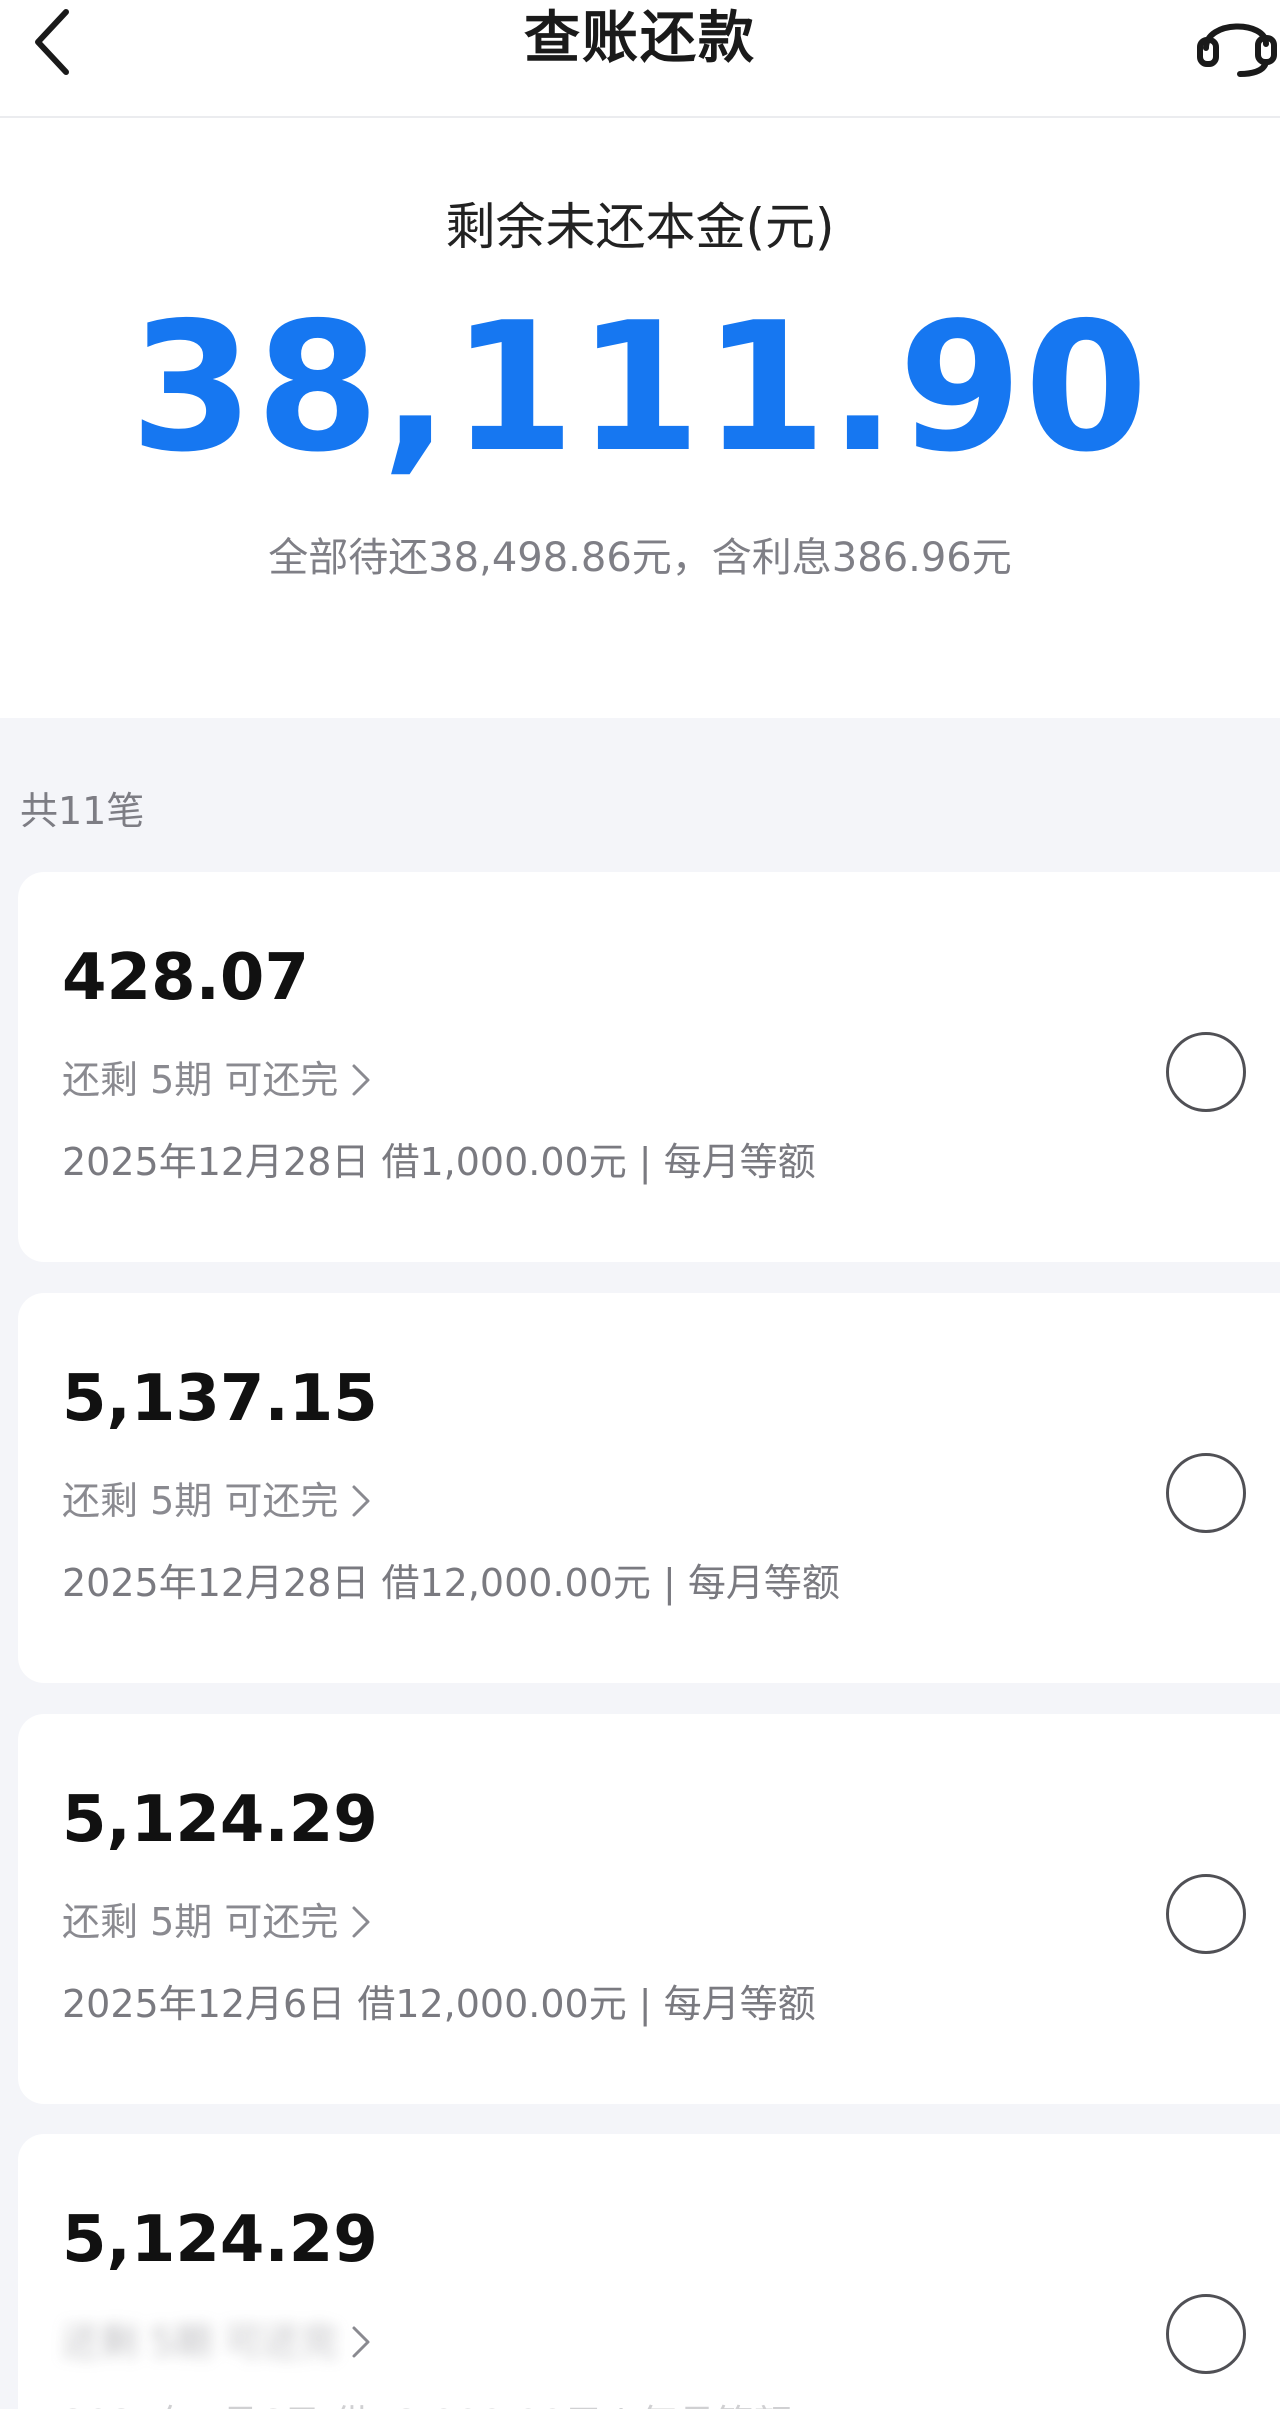  I want to click on loan-amount: 428.07, so click(185, 978).